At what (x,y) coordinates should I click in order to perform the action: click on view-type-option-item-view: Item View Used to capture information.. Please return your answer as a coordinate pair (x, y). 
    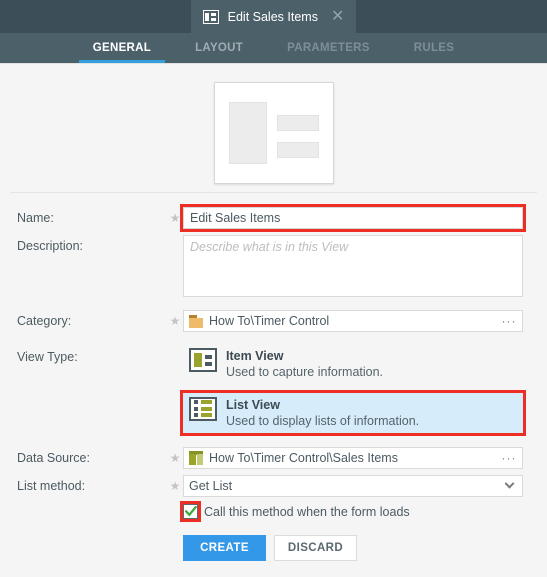
    Looking at the image, I should click on (353, 364).